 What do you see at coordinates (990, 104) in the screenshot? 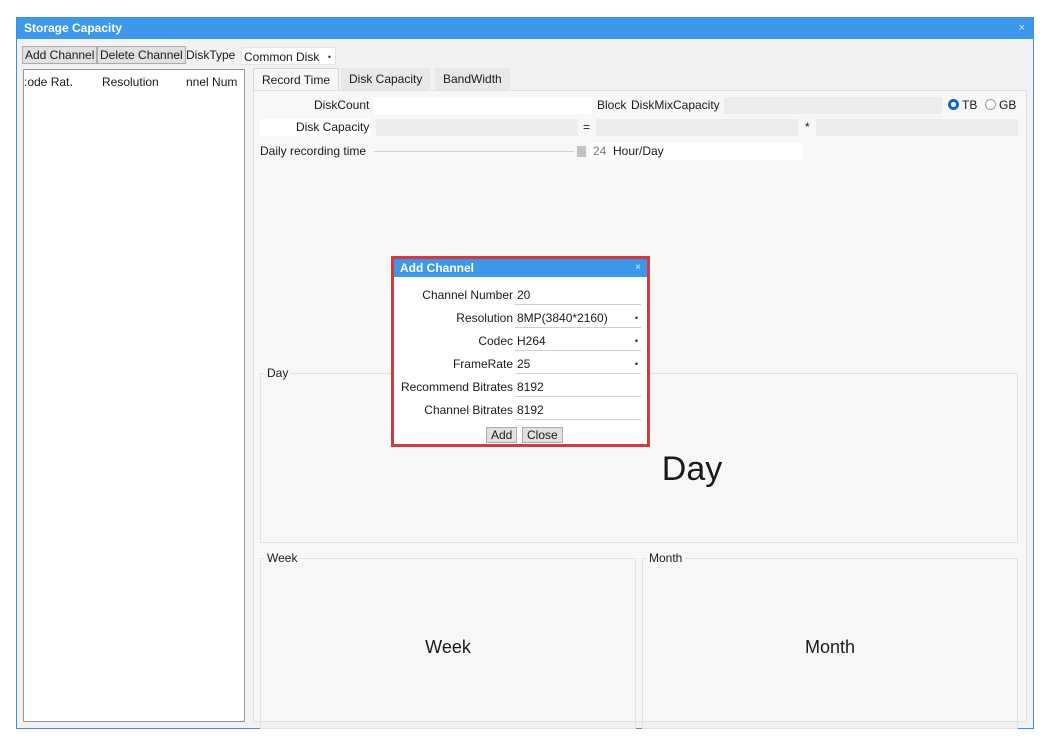
I see `radio-icon` at bounding box center [990, 104].